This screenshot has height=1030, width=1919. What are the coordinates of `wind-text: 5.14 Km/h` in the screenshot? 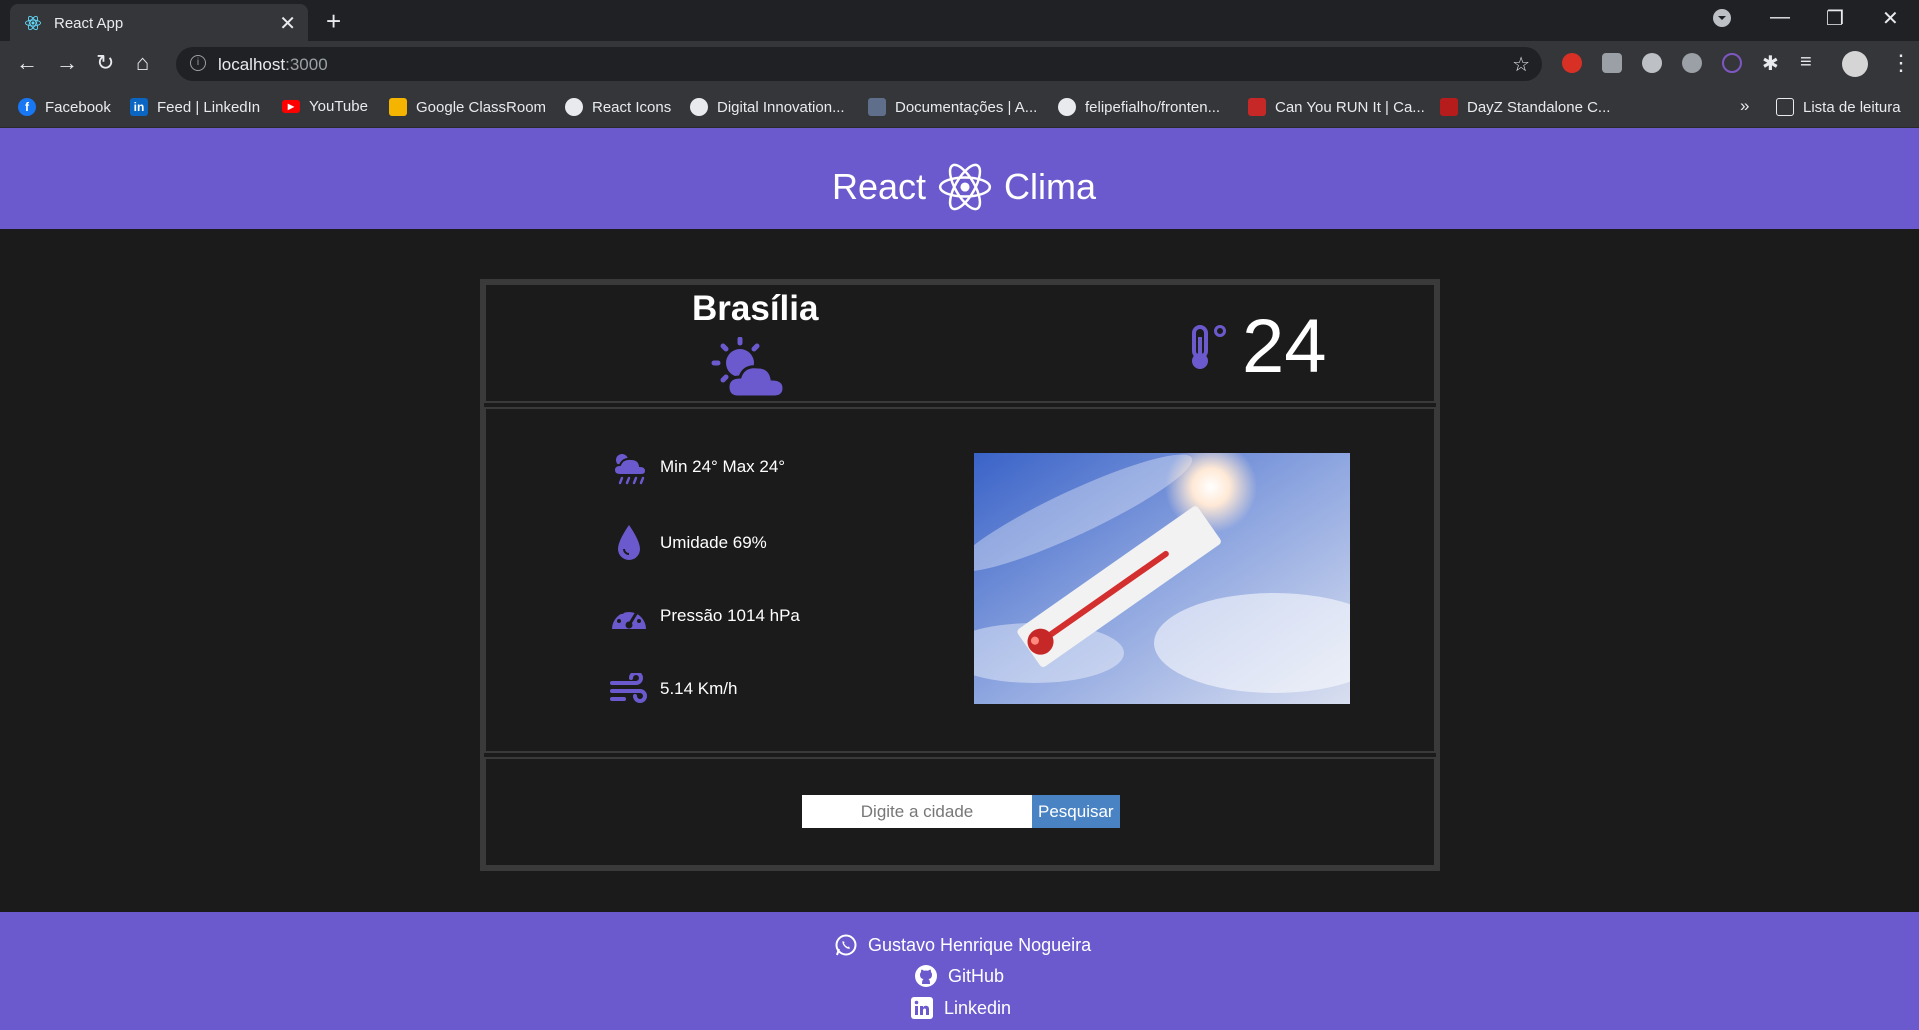 It's located at (699, 688).